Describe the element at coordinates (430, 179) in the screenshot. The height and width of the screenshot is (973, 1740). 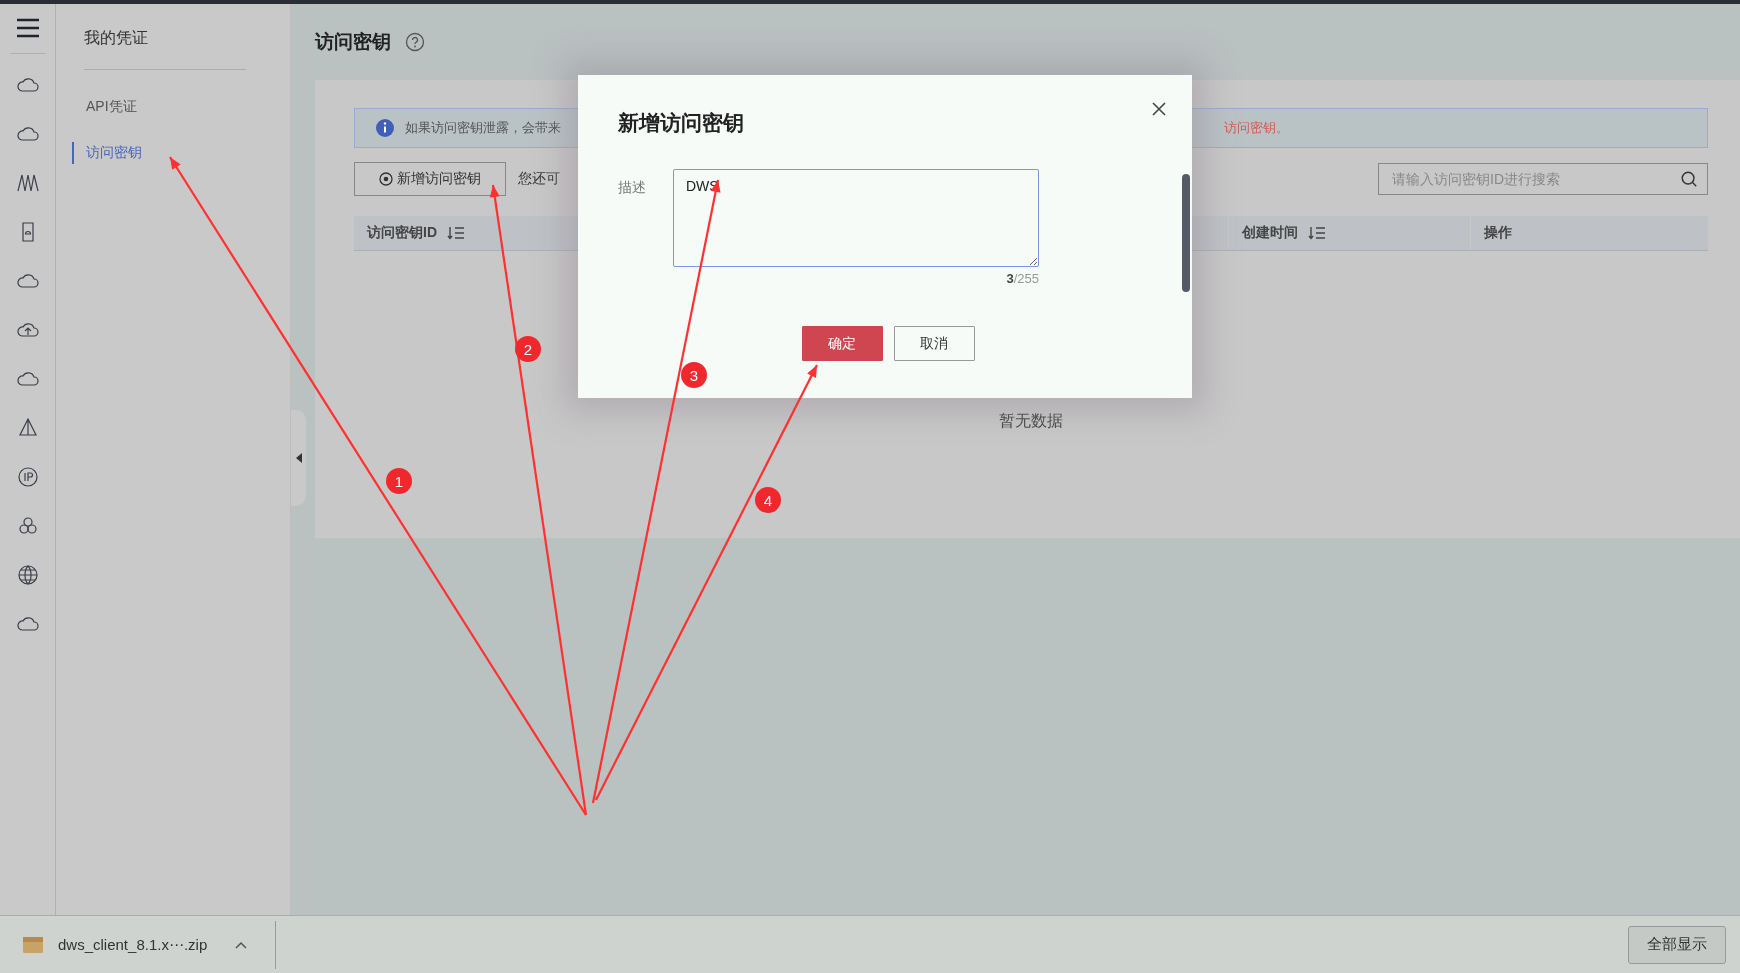
I see `add-key-button: 新增访问密钥` at that location.